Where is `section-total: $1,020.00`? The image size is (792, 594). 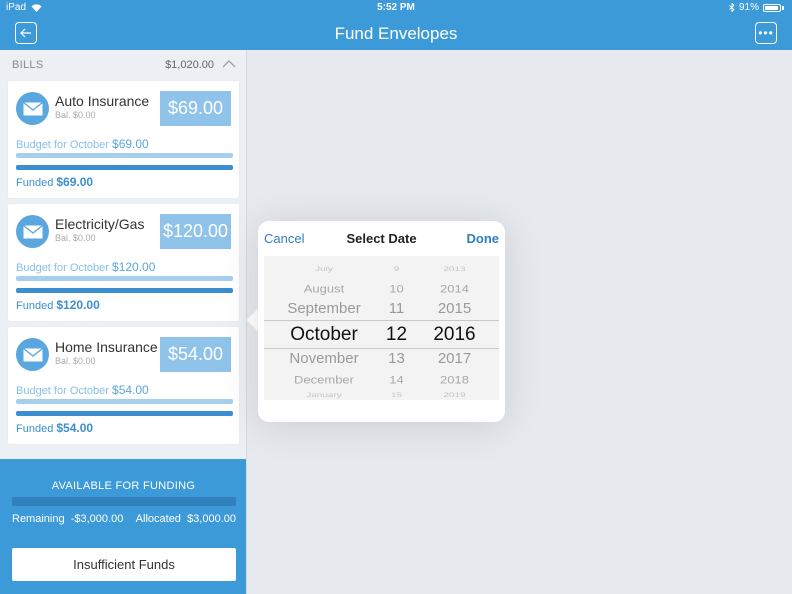
section-total: $1,020.00 is located at coordinates (189, 65).